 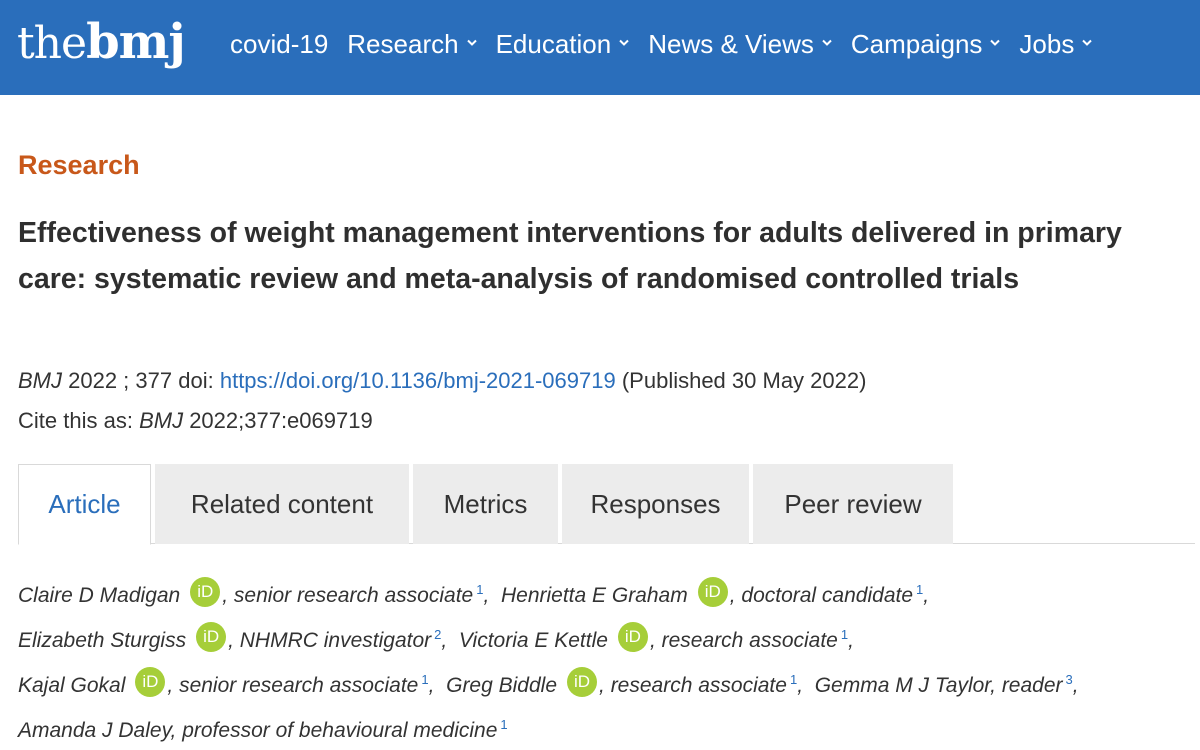 What do you see at coordinates (75, 420) in the screenshot?
I see `cite-label: Cite this as:` at bounding box center [75, 420].